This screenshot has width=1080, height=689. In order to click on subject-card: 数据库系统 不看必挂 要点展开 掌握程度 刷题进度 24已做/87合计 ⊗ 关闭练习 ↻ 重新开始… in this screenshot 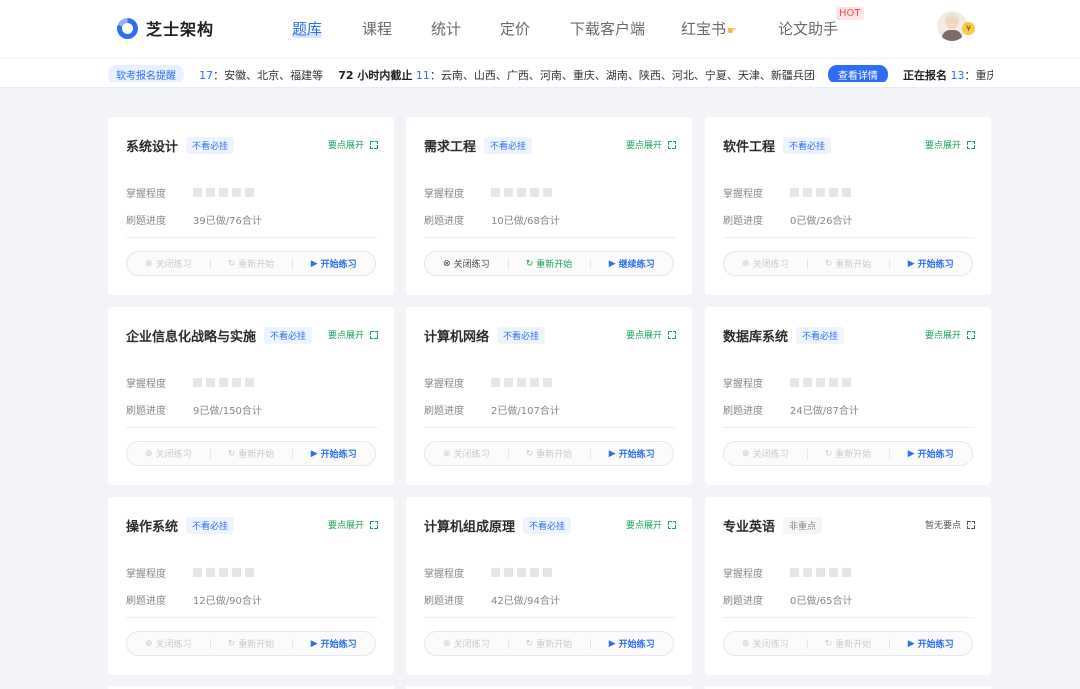, I will do `click(848, 396)`.